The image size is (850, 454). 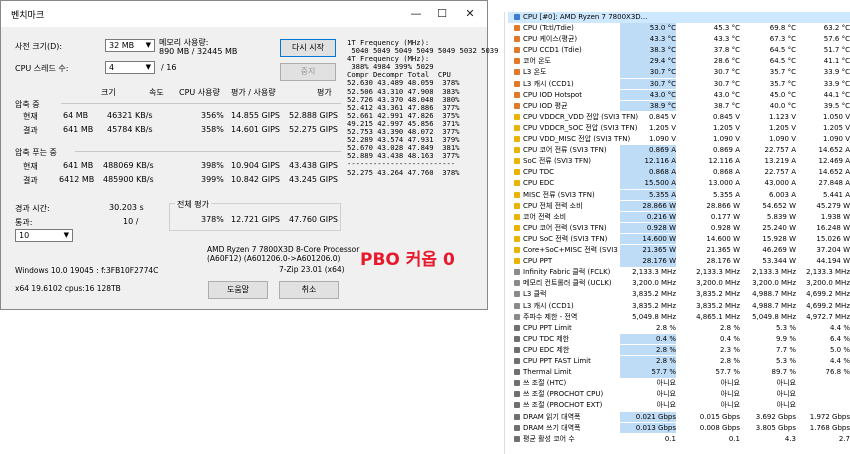 I want to click on maximize-icon: ☐, so click(x=442, y=14).